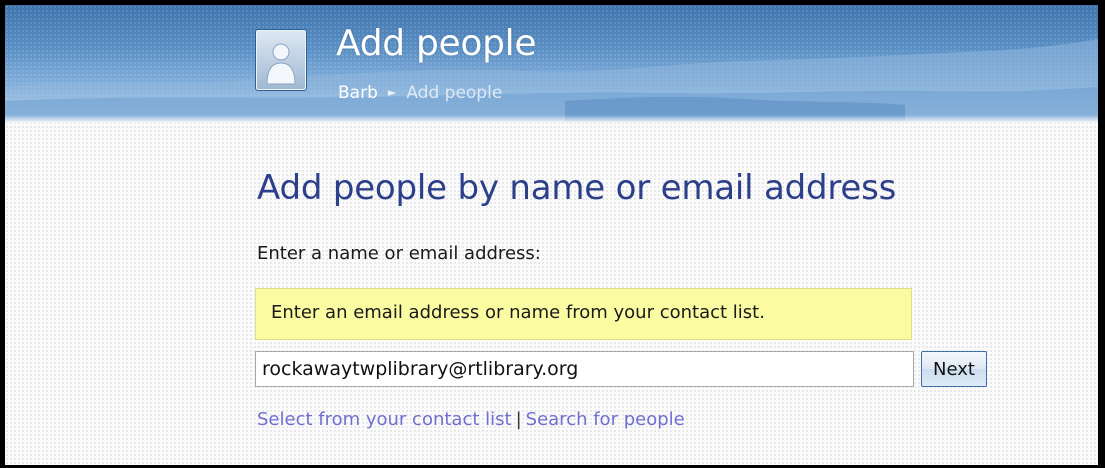  What do you see at coordinates (384, 419) in the screenshot?
I see `select-from-contact-list-link: Select from your contact list` at bounding box center [384, 419].